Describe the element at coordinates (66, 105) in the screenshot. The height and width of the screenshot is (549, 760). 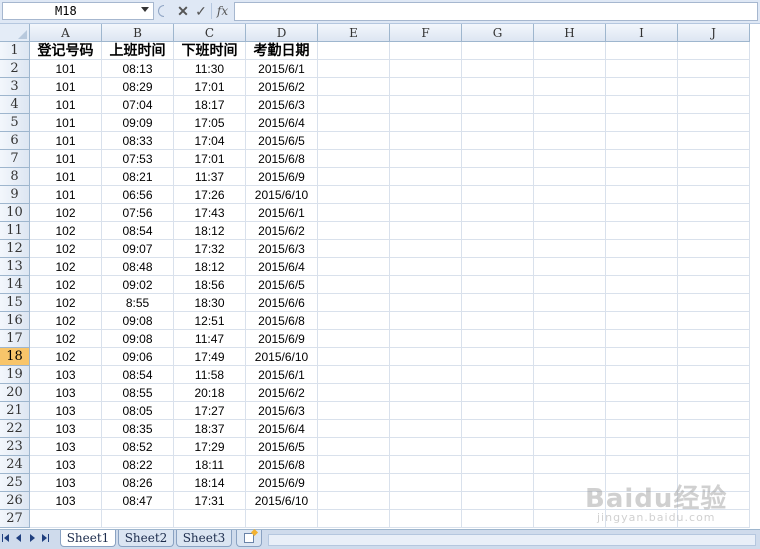
I see `cell-a4: 101` at that location.